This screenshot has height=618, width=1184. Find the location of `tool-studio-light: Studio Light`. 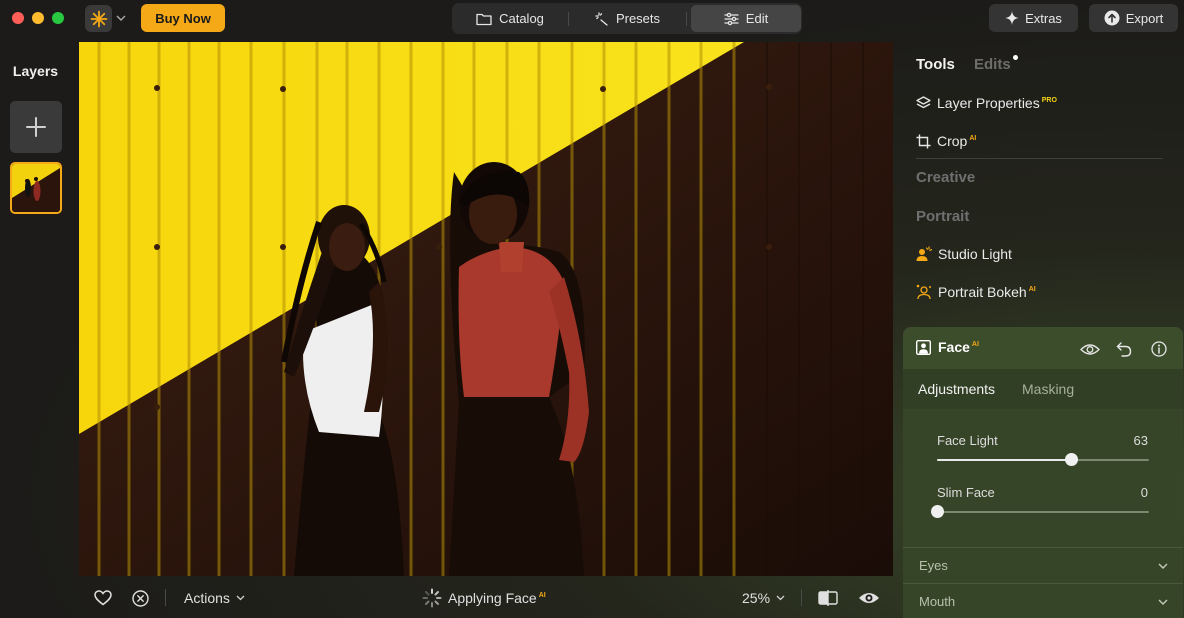

tool-studio-light: Studio Light is located at coordinates (964, 254).